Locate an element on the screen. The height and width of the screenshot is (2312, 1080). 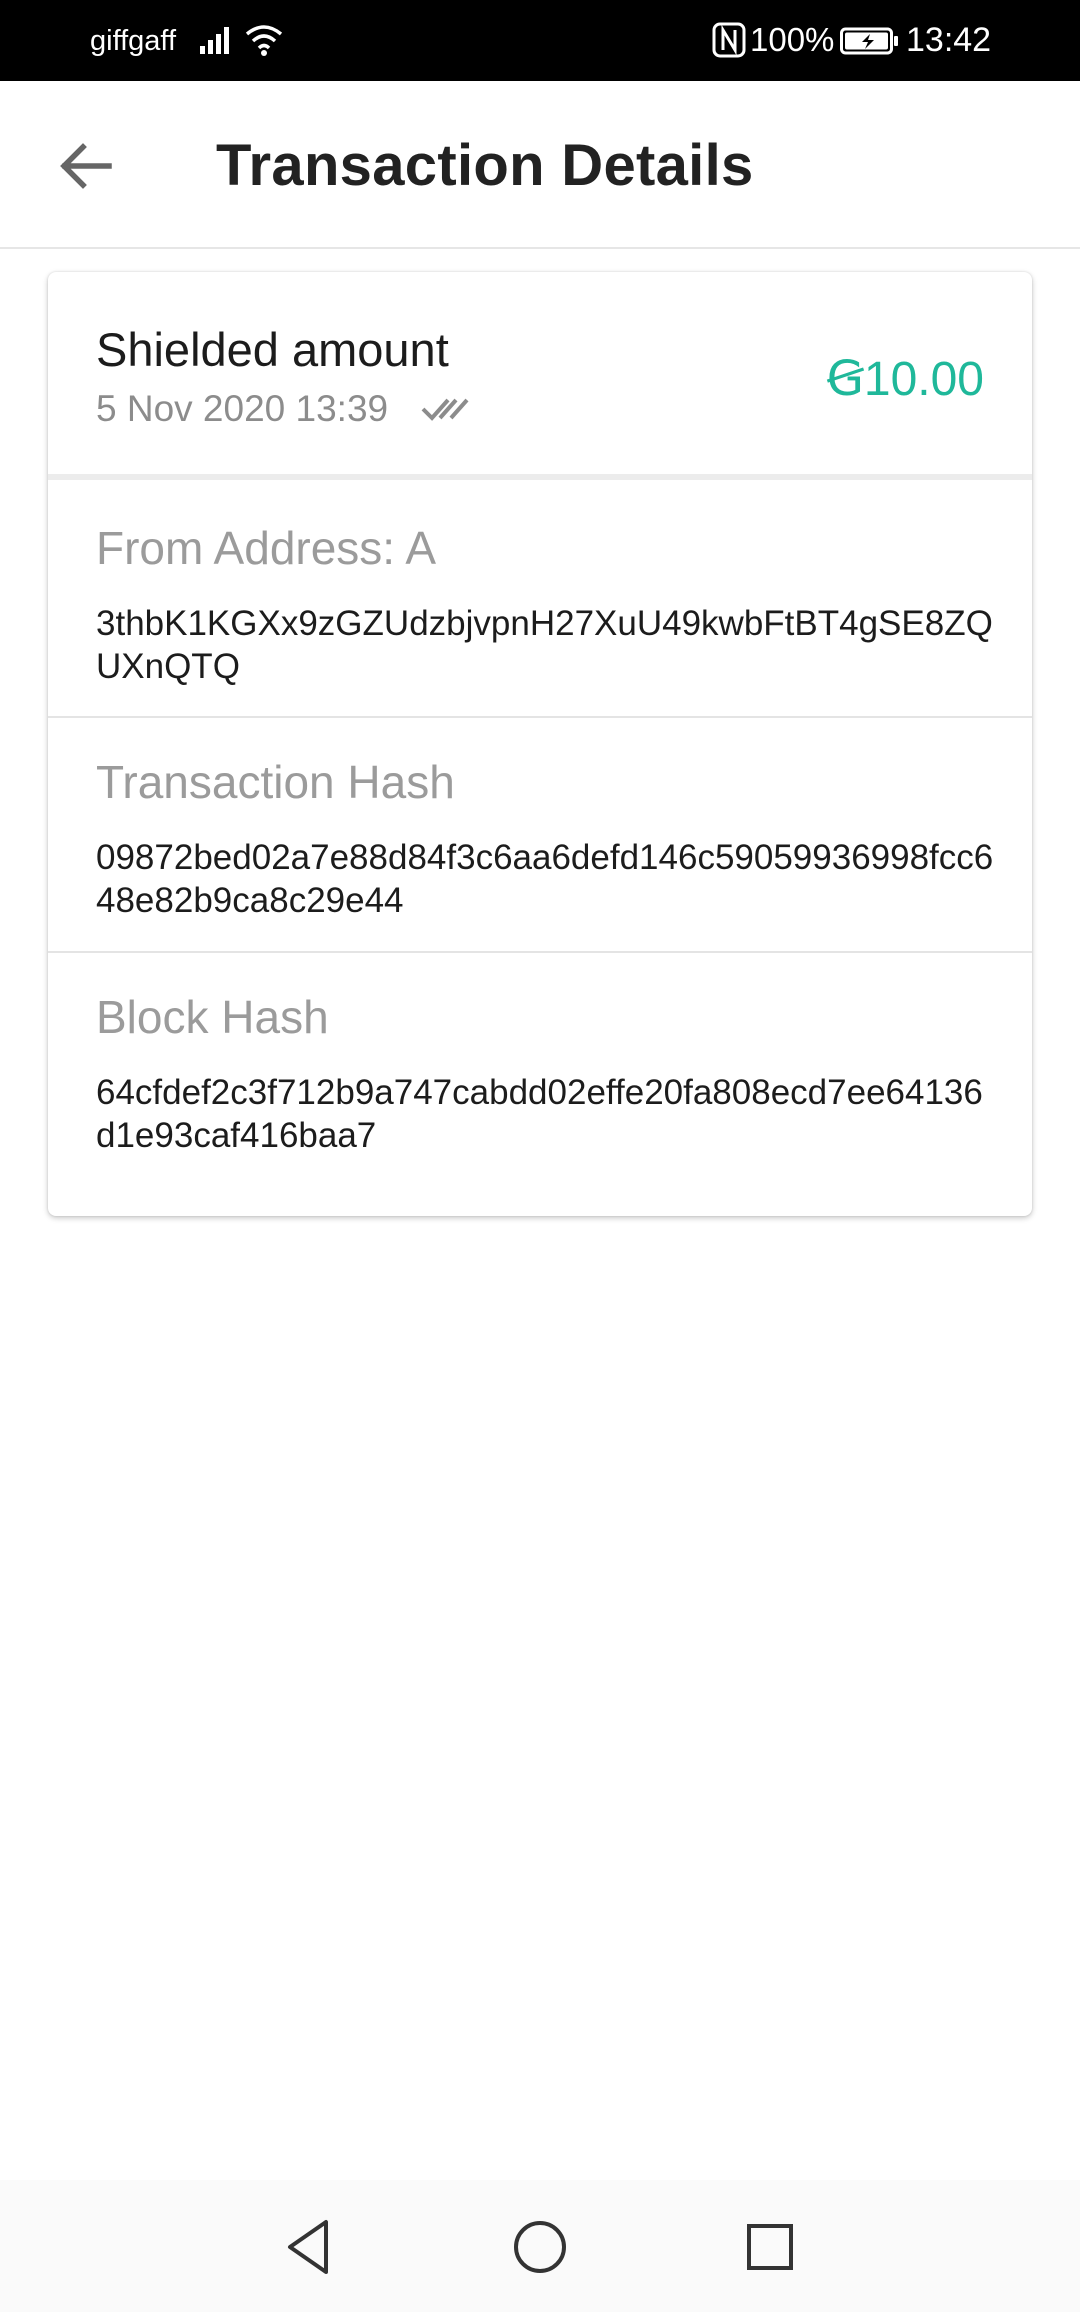
transaction-type: Shielded amount is located at coordinates (272, 349).